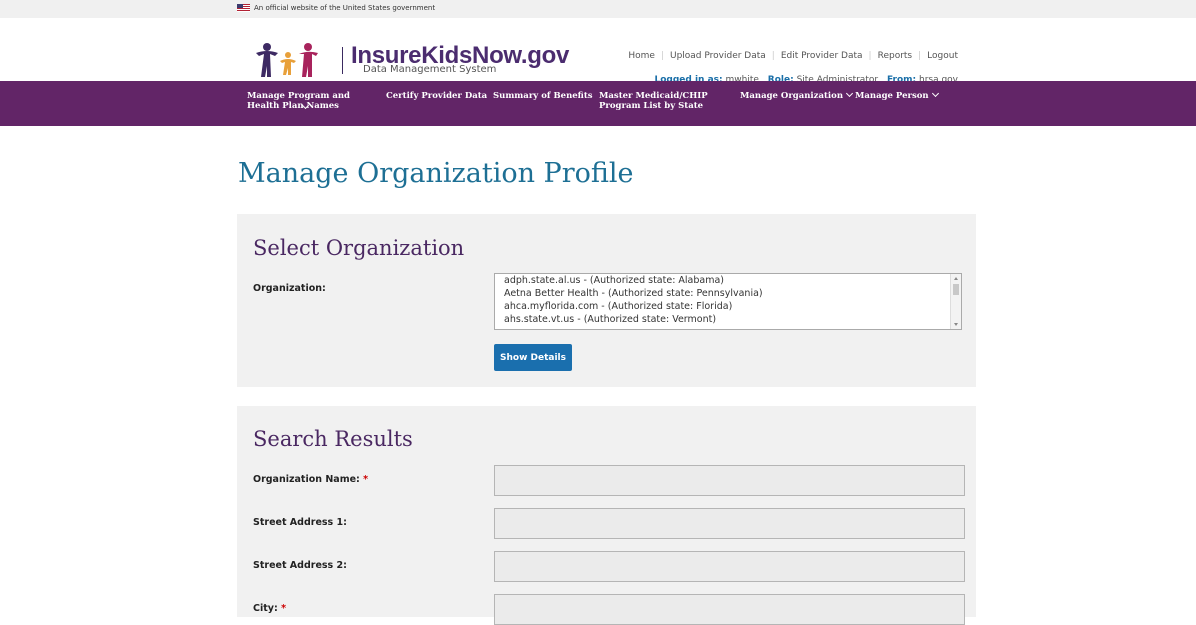 This screenshot has width=1196, height=625. What do you see at coordinates (942, 56) in the screenshot?
I see `nav-logout-link: Logout` at bounding box center [942, 56].